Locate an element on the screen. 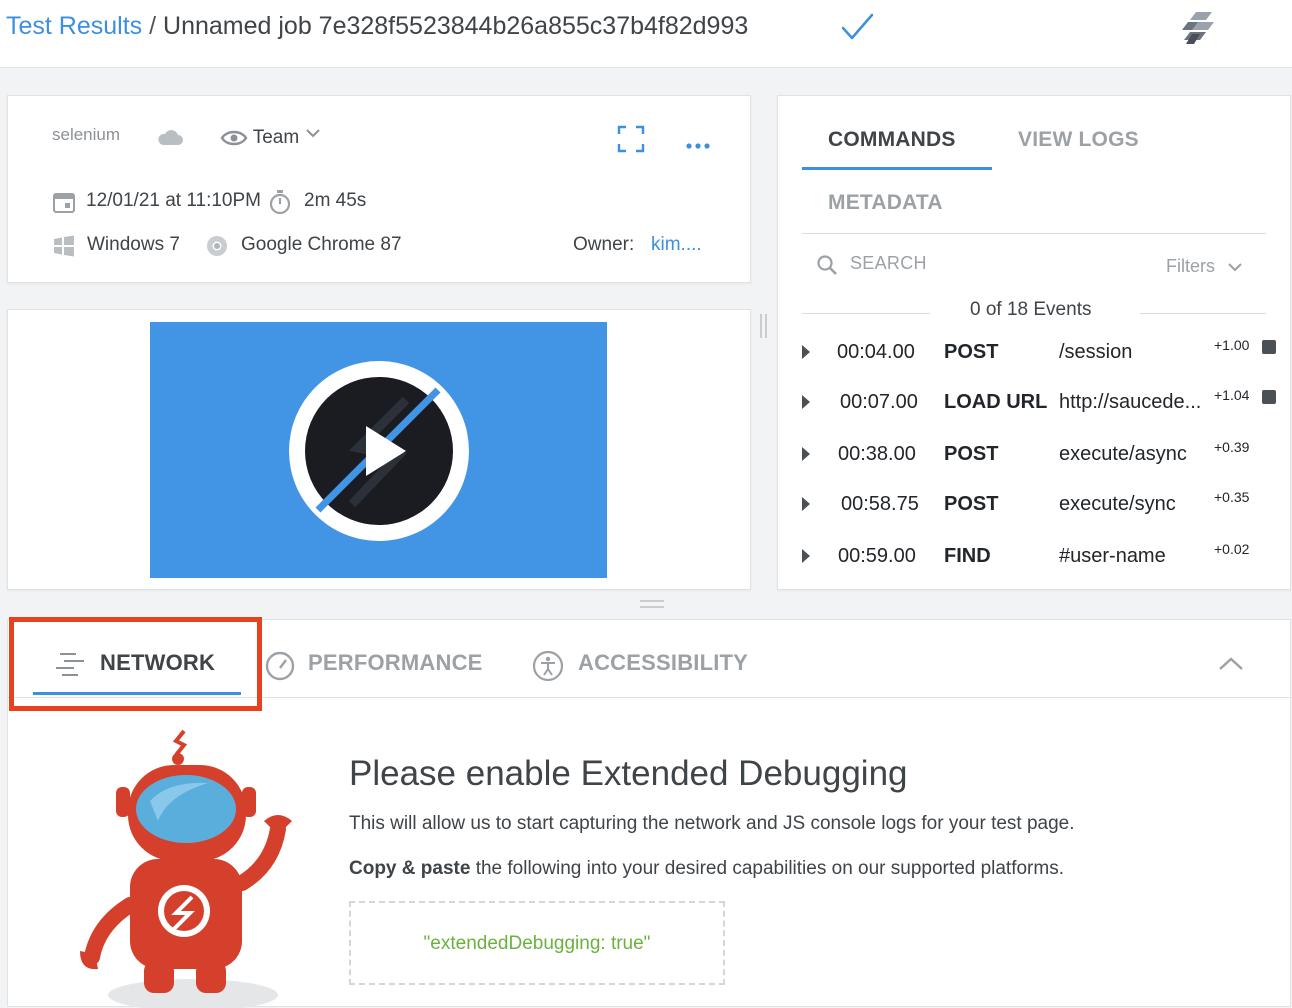 This screenshot has width=1292, height=1008. cloud-icon is located at coordinates (170, 137).